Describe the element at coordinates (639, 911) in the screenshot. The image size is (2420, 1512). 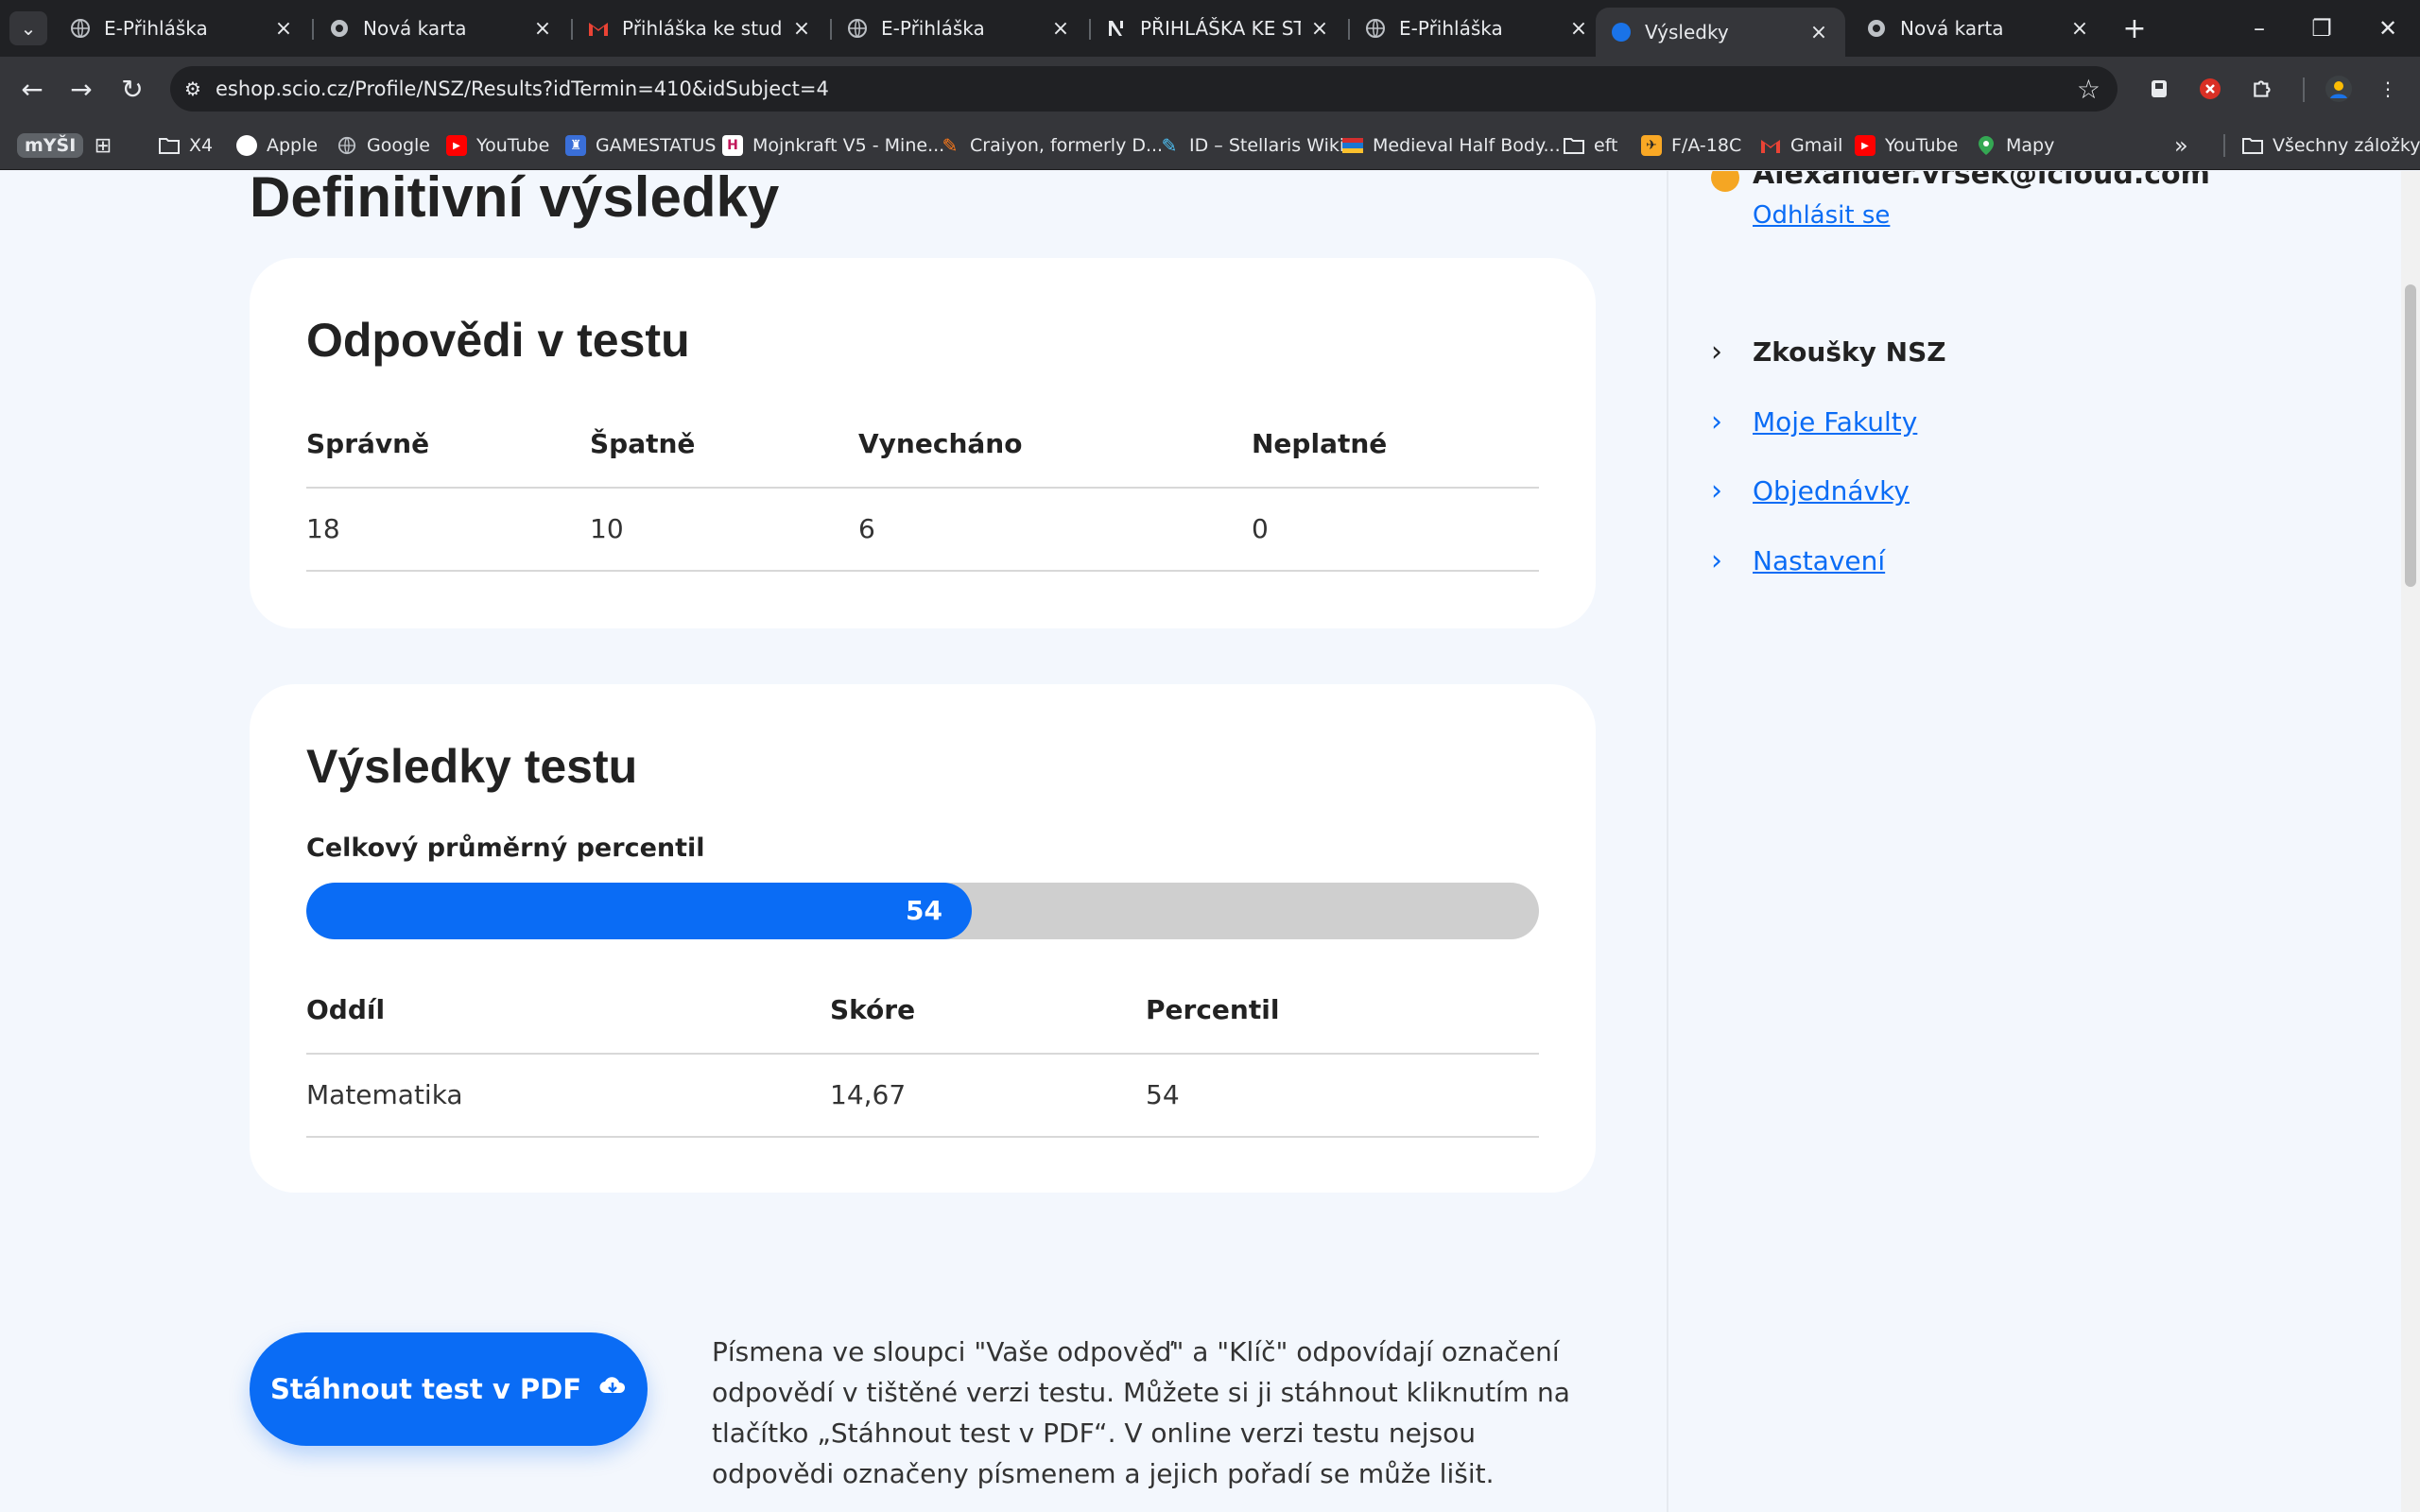
I see `percentile-progress-fill` at that location.